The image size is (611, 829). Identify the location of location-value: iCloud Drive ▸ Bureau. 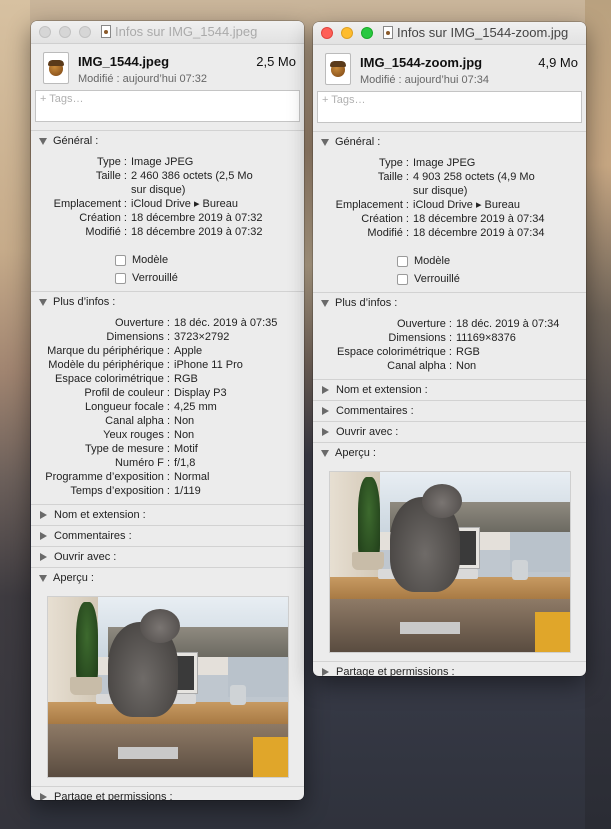
(467, 205).